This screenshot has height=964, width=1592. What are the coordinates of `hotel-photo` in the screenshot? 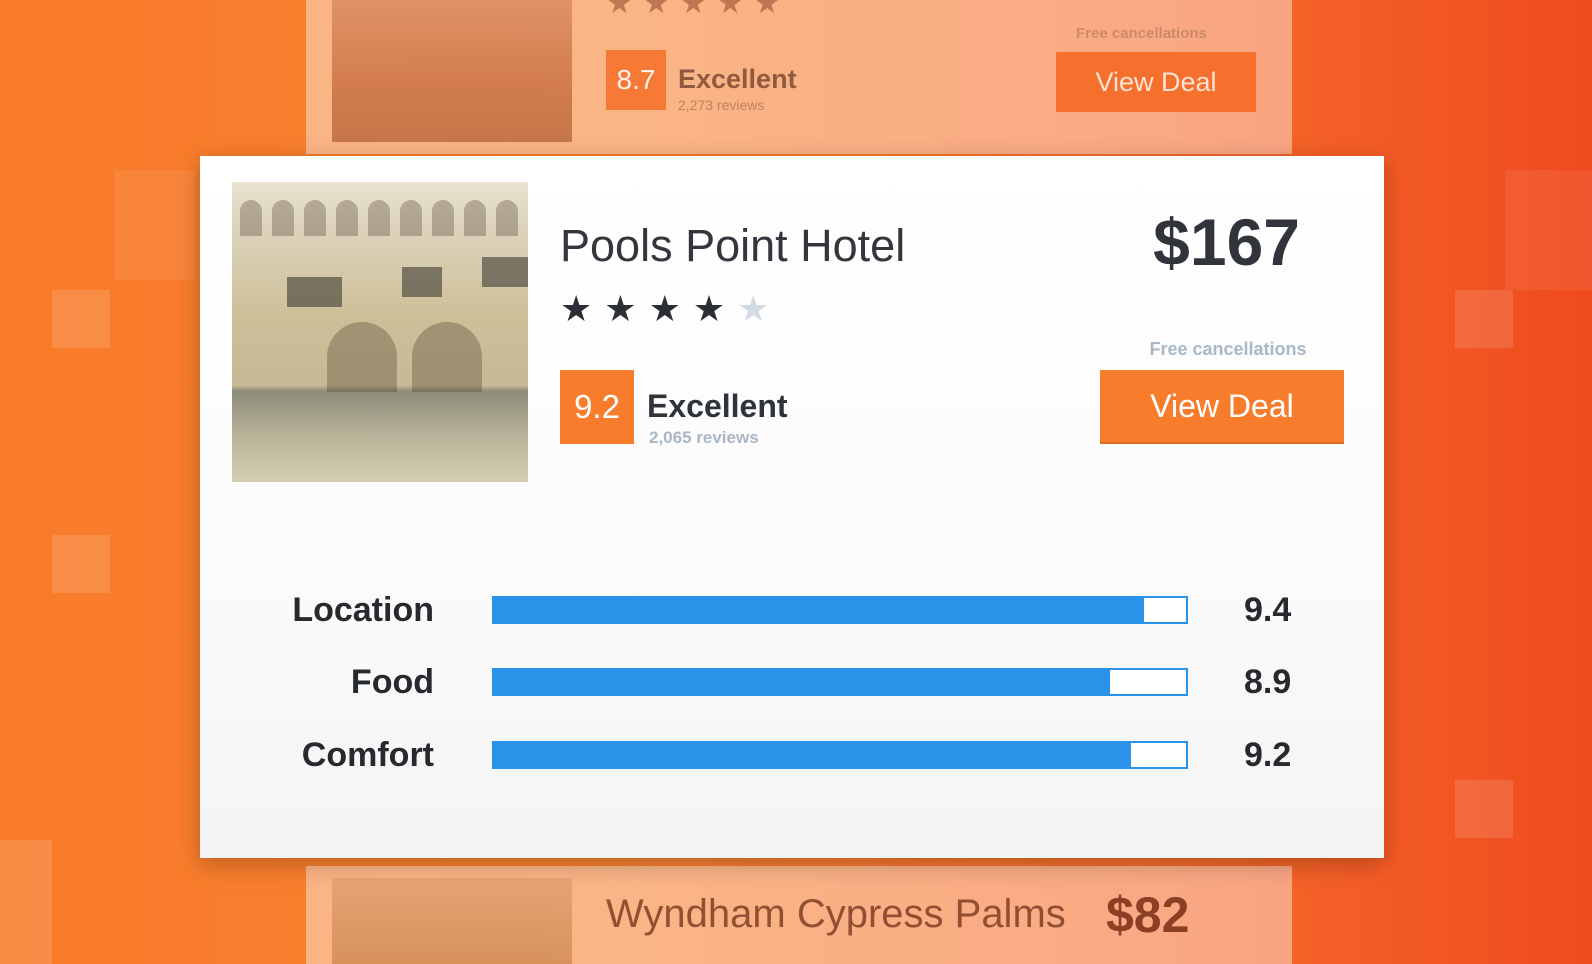 It's located at (380, 332).